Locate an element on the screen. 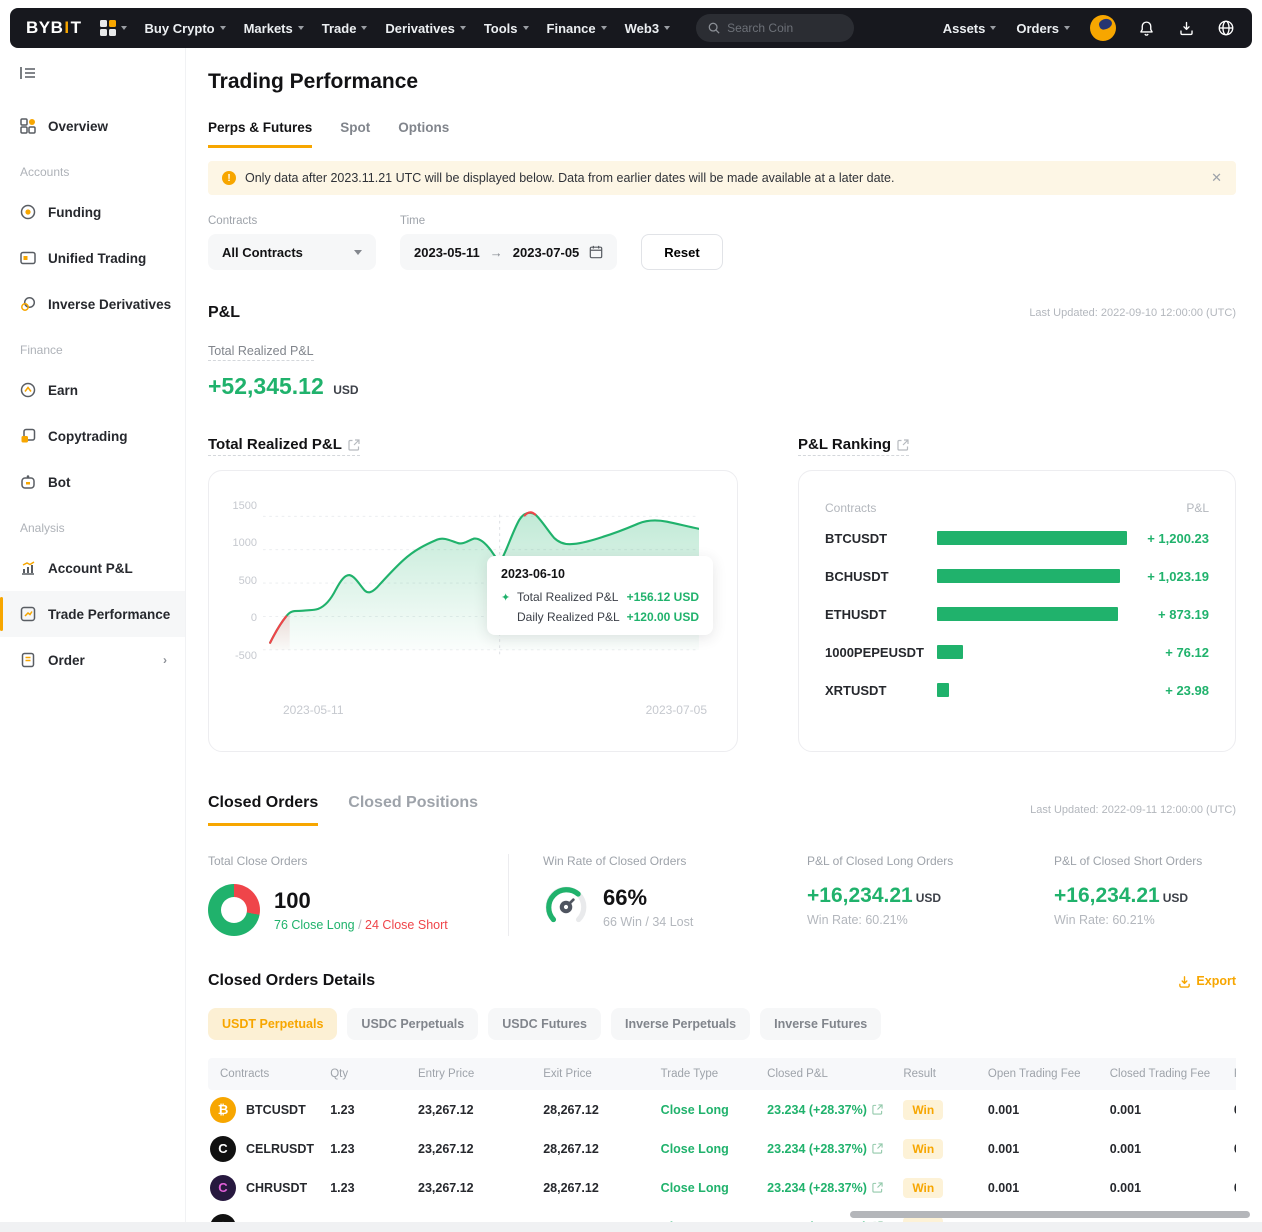  chevron-right-icon: › is located at coordinates (165, 660).